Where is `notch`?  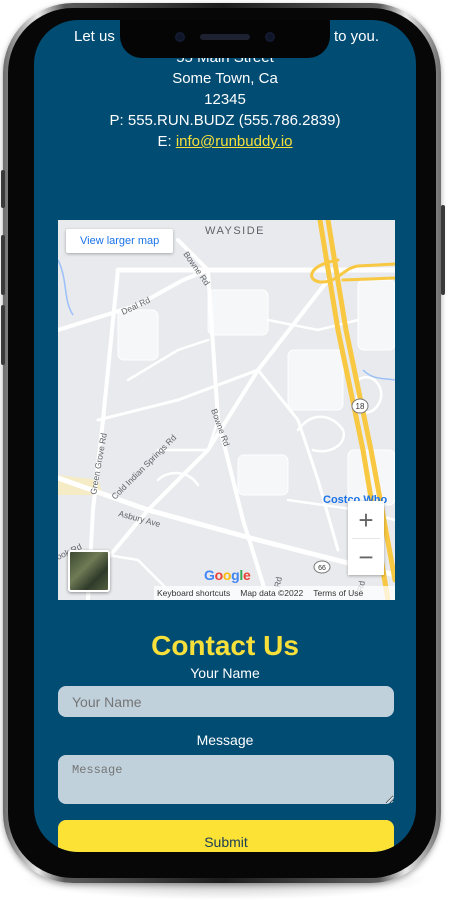 notch is located at coordinates (225, 39).